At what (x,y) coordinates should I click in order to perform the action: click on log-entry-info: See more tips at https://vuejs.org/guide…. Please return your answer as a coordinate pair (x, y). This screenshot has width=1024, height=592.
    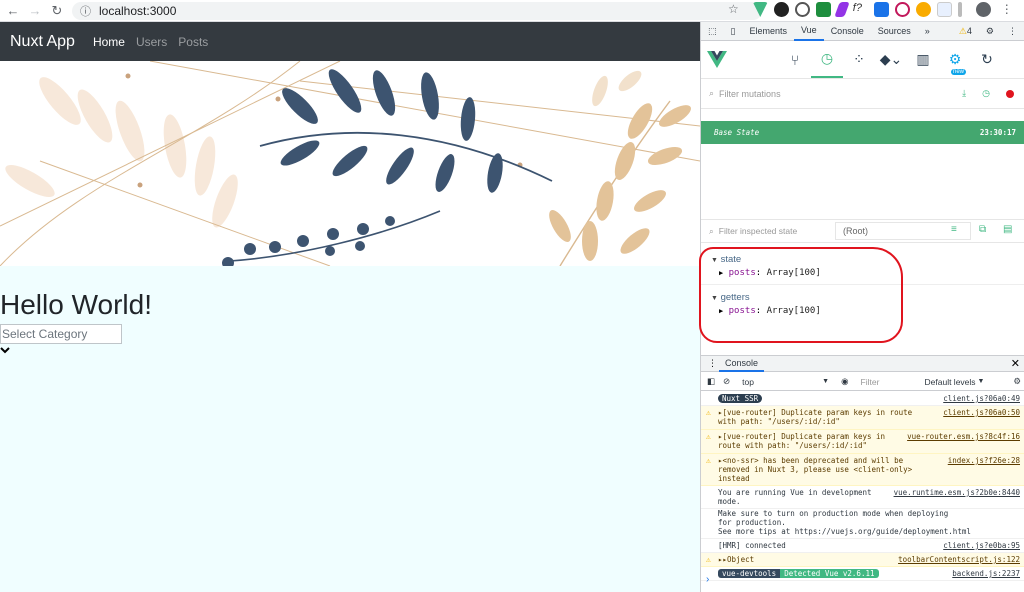
    Looking at the image, I should click on (862, 533).